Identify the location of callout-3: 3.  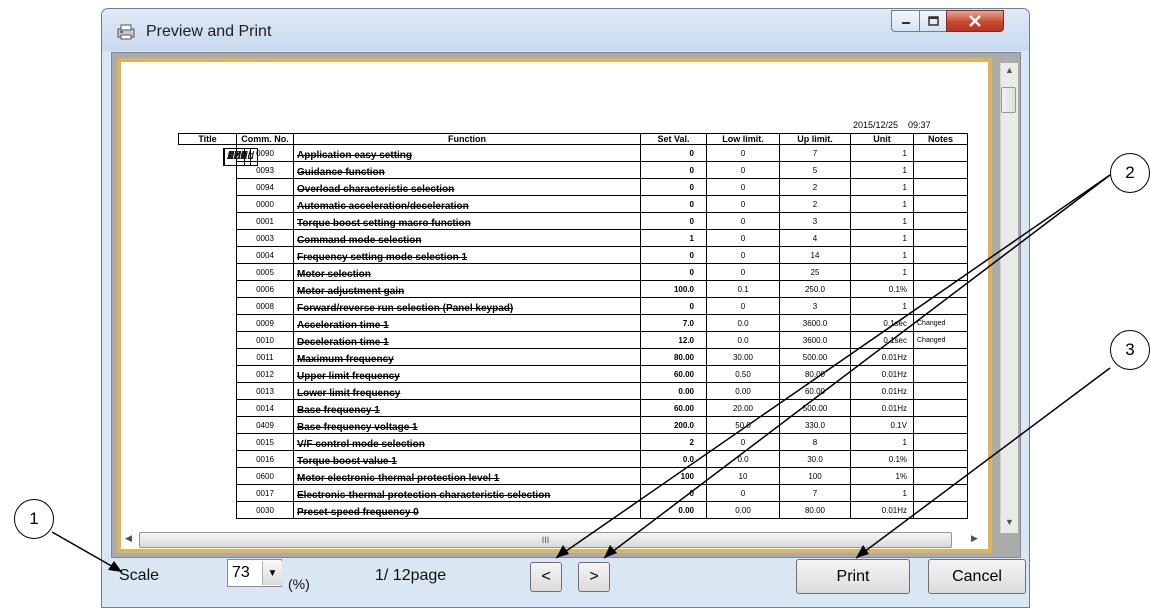
(1130, 350).